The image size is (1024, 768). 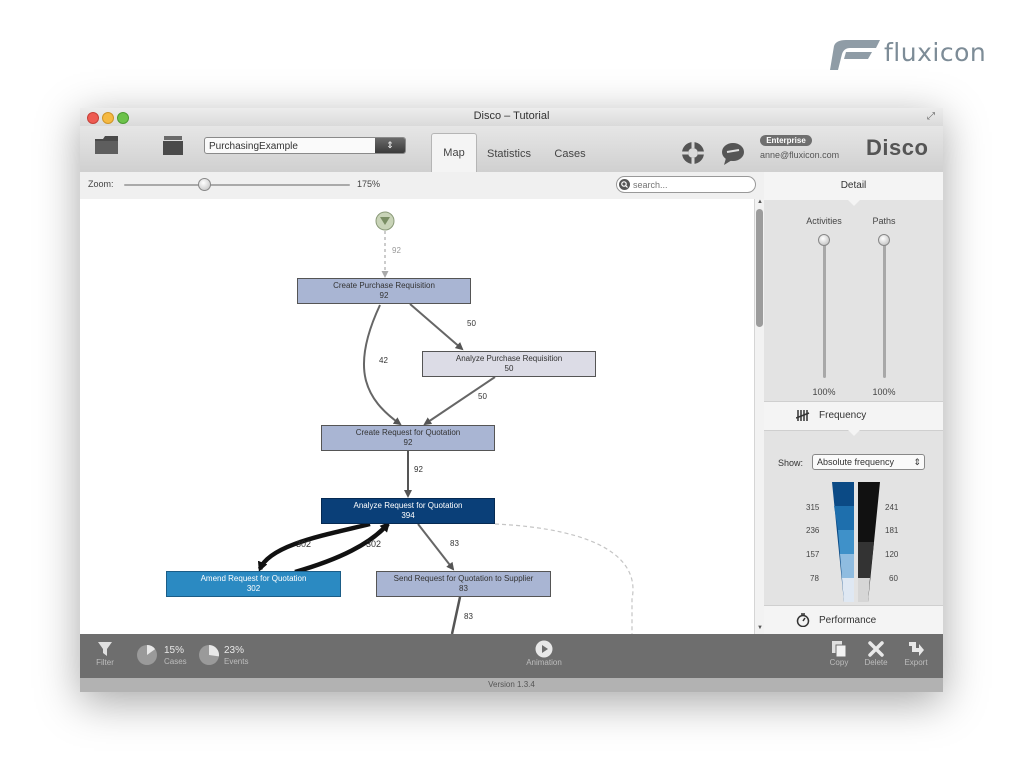 I want to click on activities-label: Activities, so click(x=824, y=221).